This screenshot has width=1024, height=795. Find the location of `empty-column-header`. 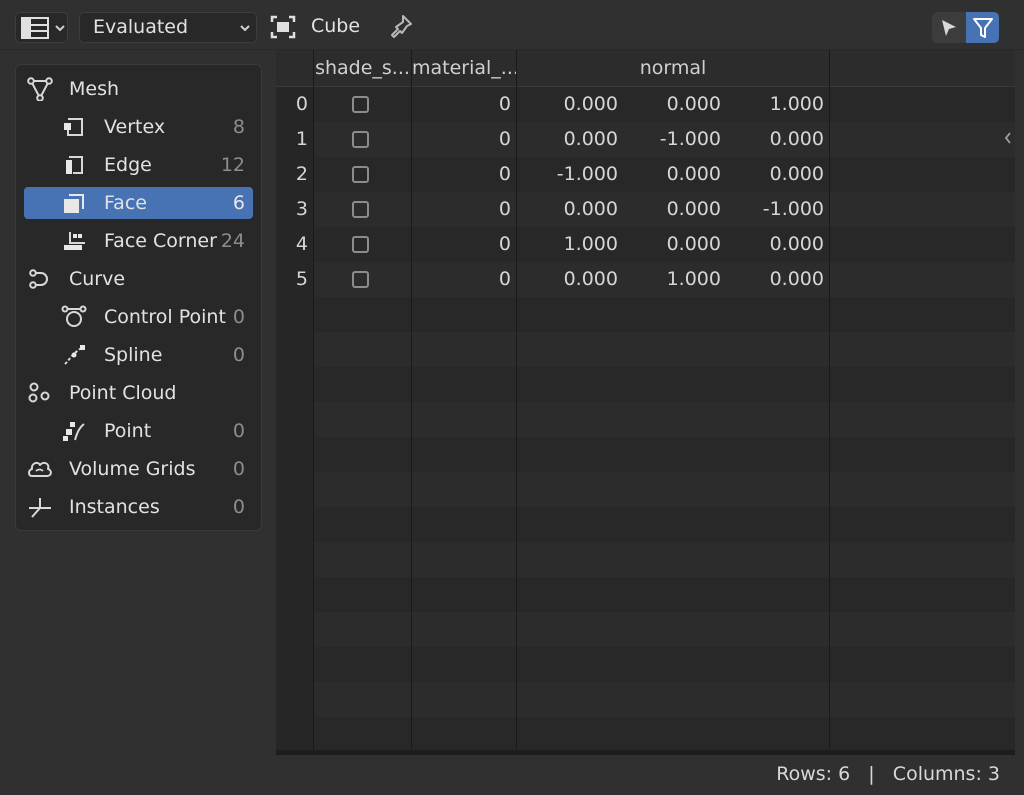

empty-column-header is located at coordinates (922, 68).